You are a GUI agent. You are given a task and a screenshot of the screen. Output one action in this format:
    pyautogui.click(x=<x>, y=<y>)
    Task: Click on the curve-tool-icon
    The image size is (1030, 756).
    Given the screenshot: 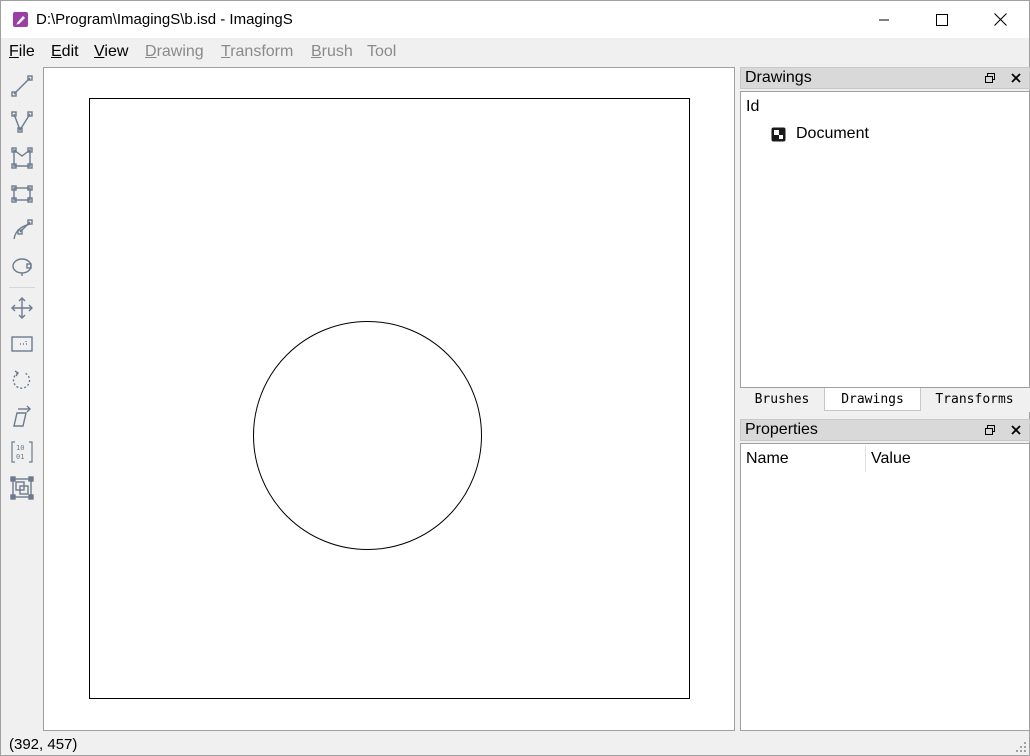 What is the action you would take?
    pyautogui.click(x=23, y=229)
    